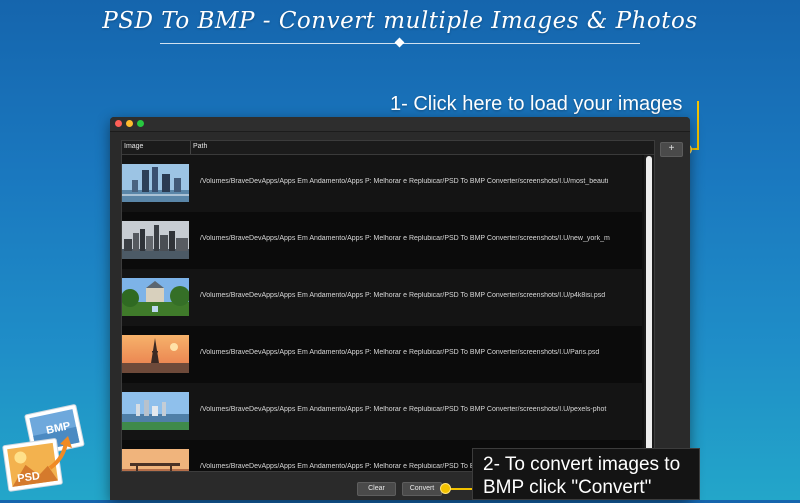 The image size is (800, 503). What do you see at coordinates (155, 460) in the screenshot?
I see `bridge-sunset-thumbnail` at bounding box center [155, 460].